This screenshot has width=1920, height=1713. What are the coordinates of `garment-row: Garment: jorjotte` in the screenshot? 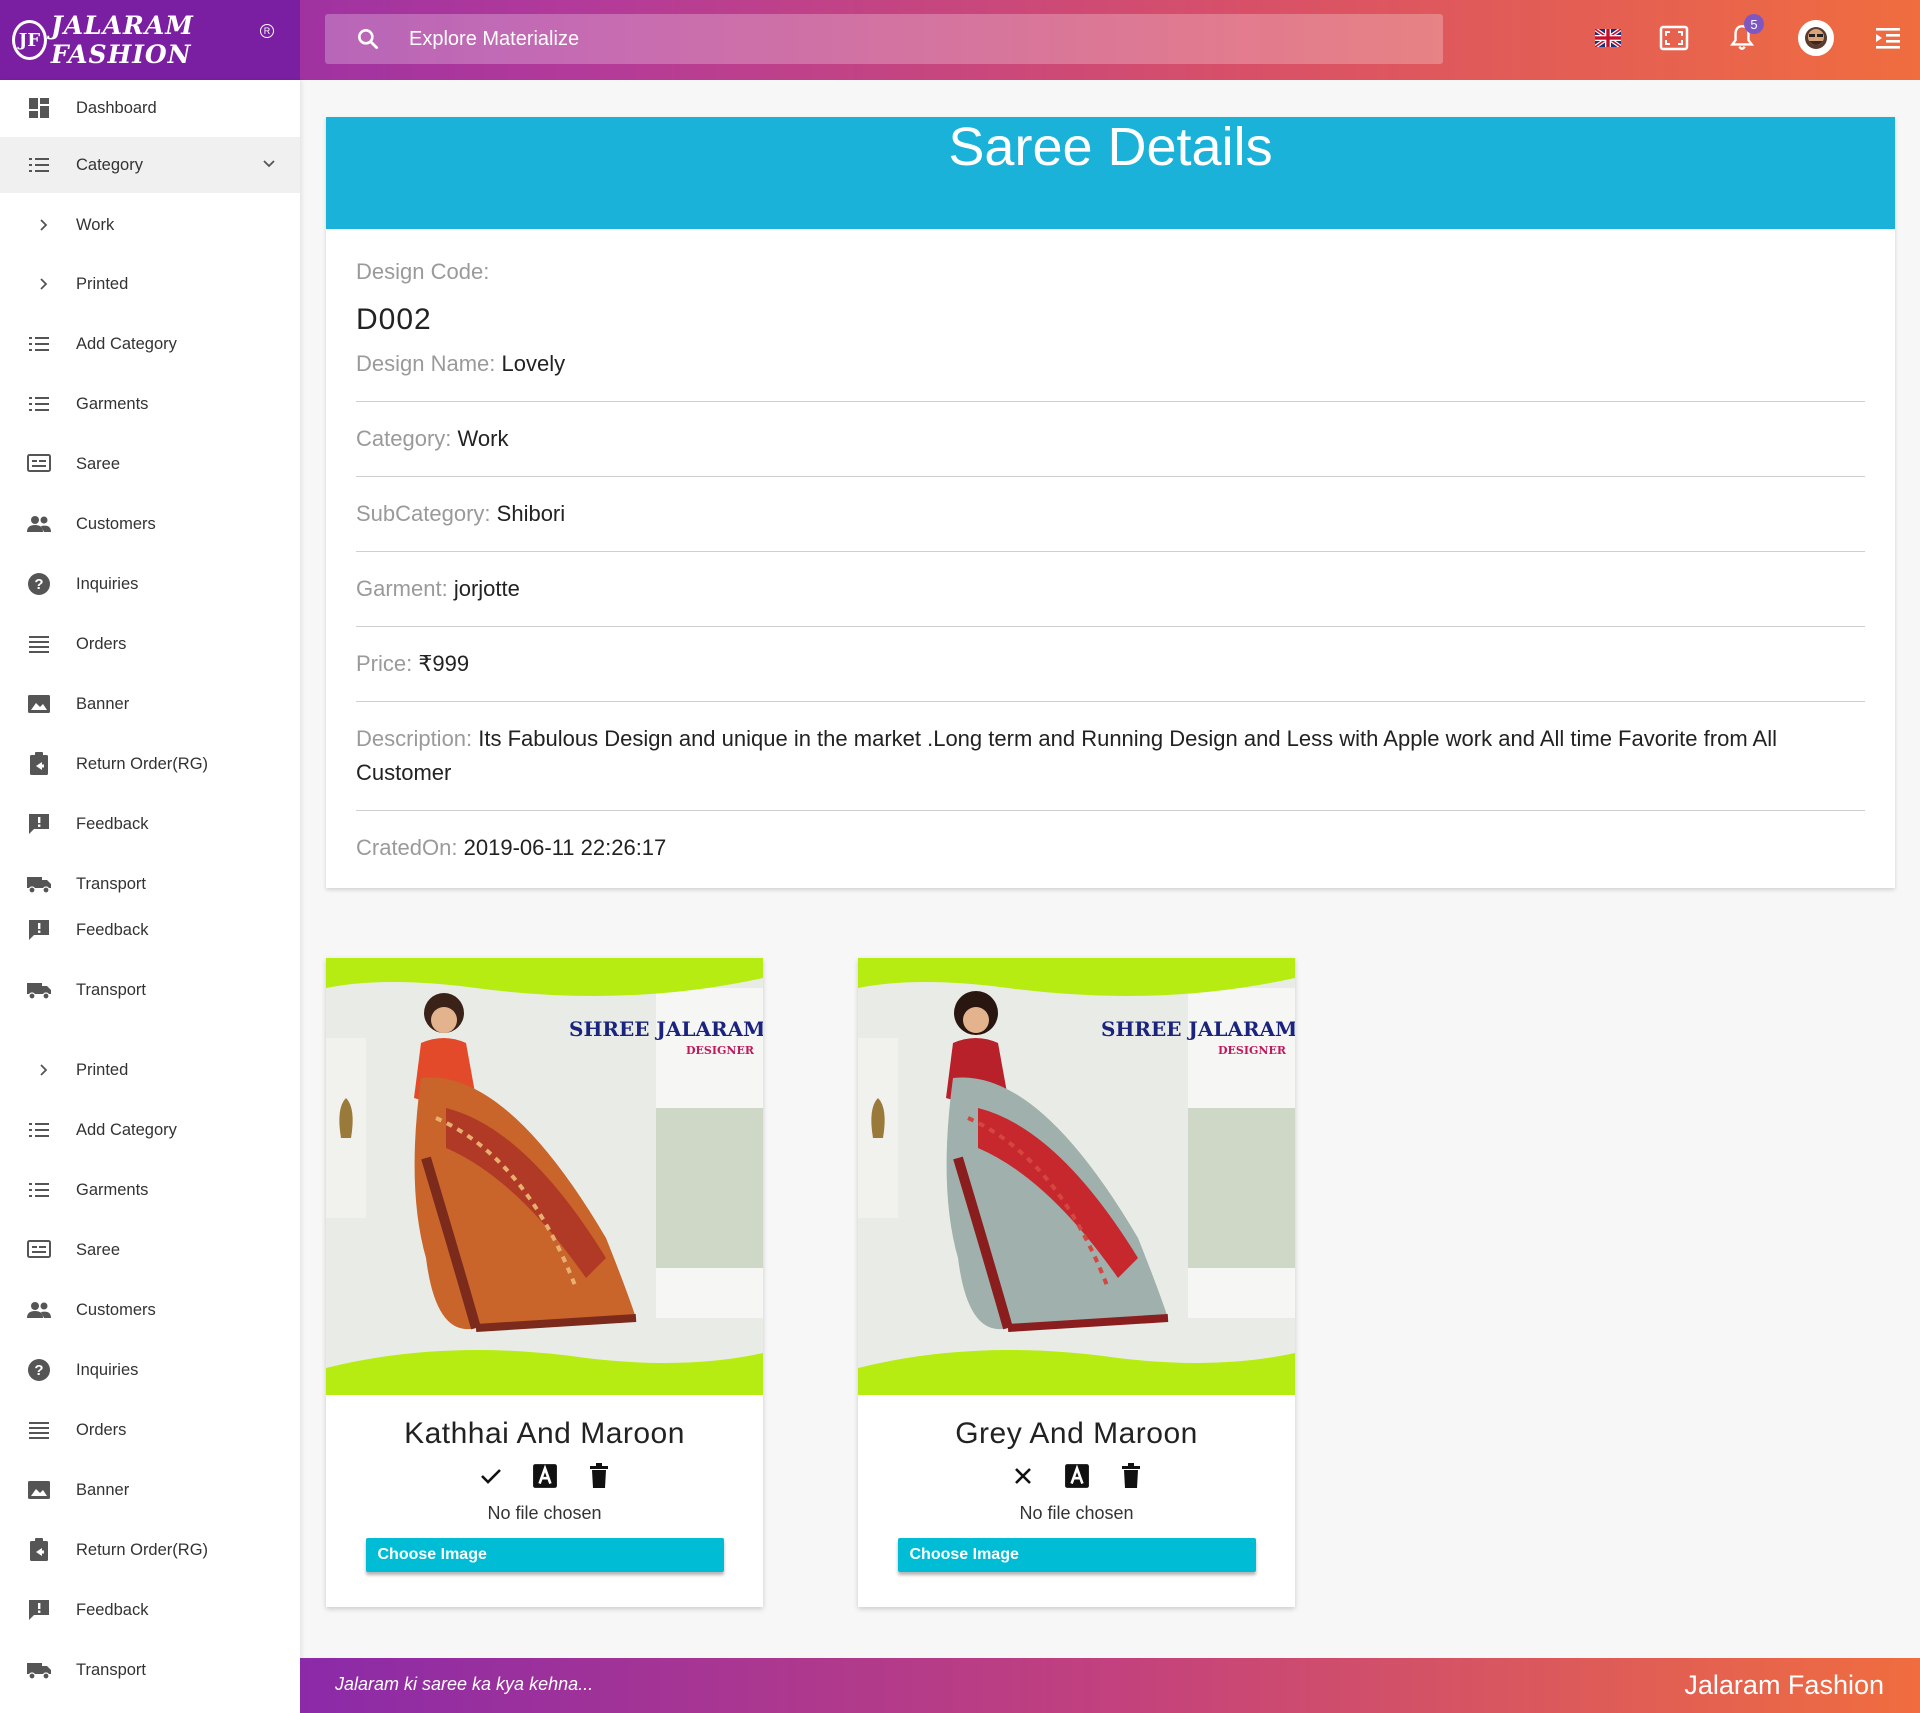 It's located at (1110, 589).